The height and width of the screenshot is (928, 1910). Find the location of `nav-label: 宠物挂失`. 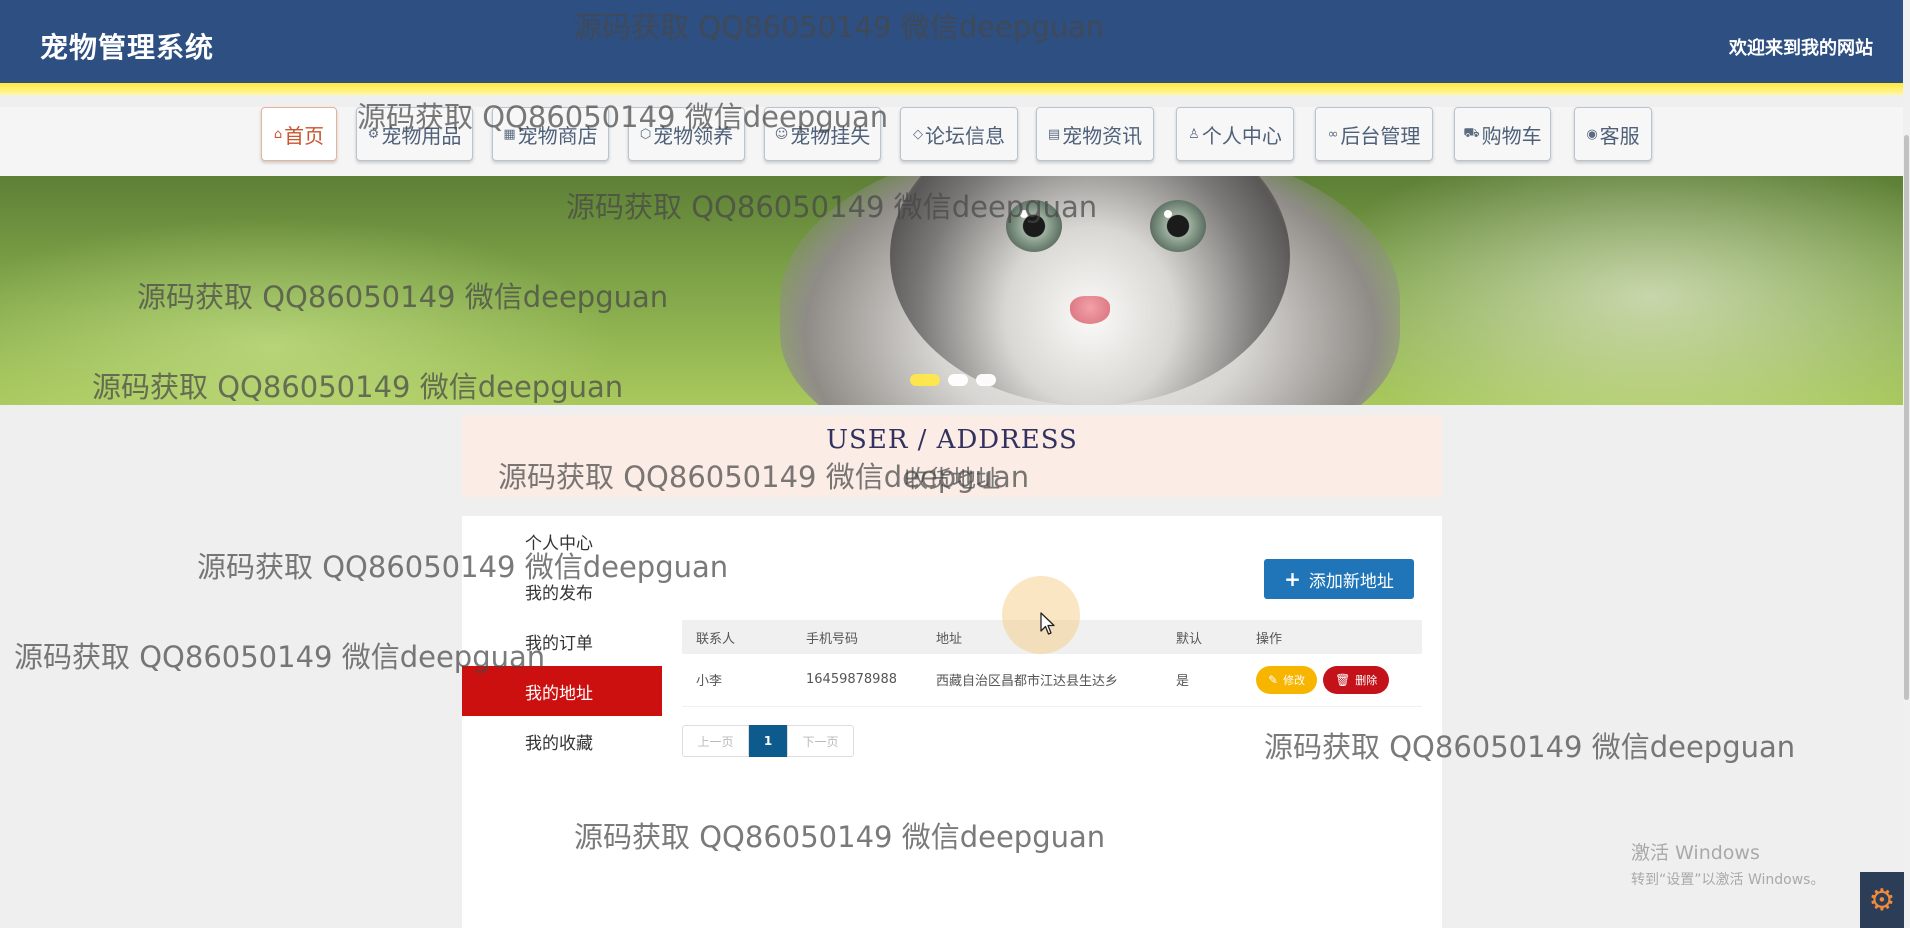

nav-label: 宠物挂失 is located at coordinates (830, 135).